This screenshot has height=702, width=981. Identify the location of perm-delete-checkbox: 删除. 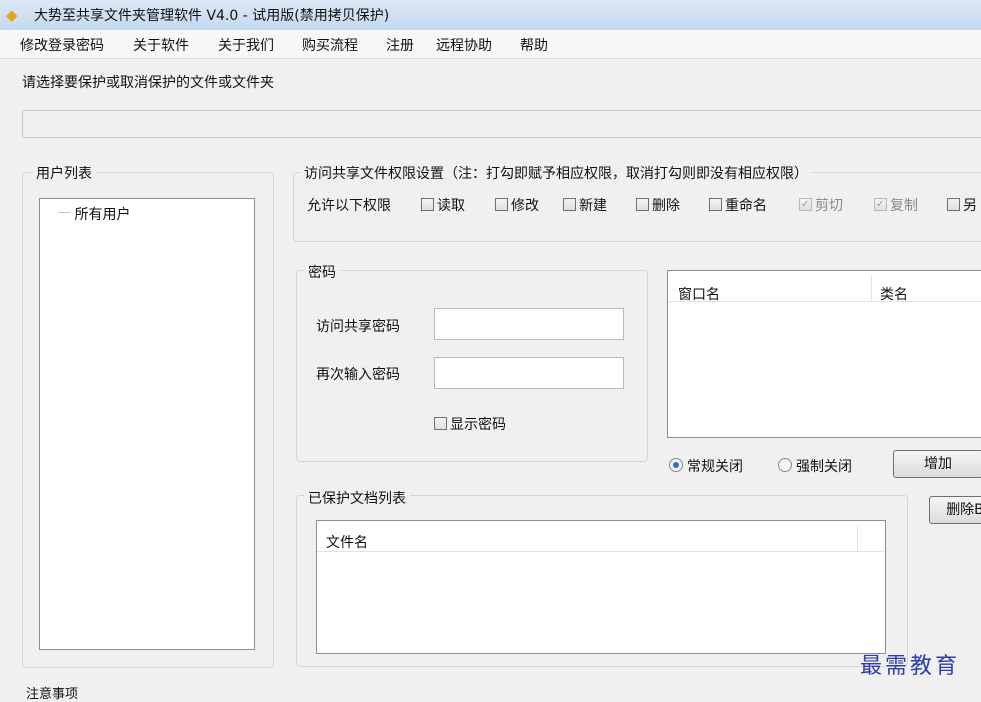
(658, 205).